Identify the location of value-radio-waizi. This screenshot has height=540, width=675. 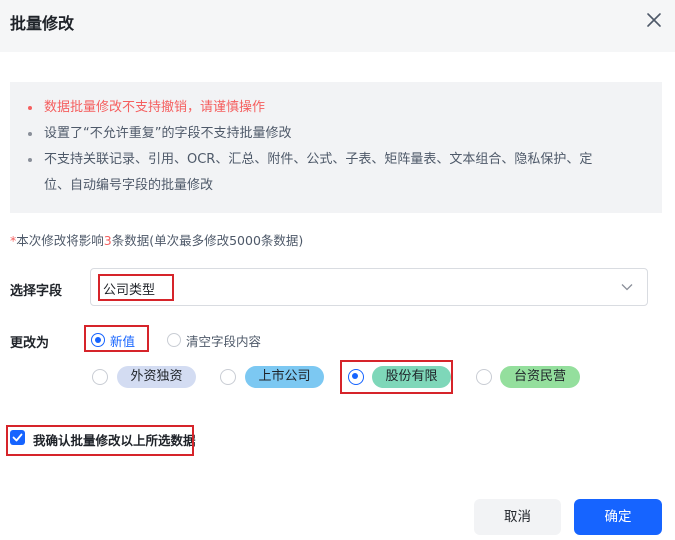
(100, 377).